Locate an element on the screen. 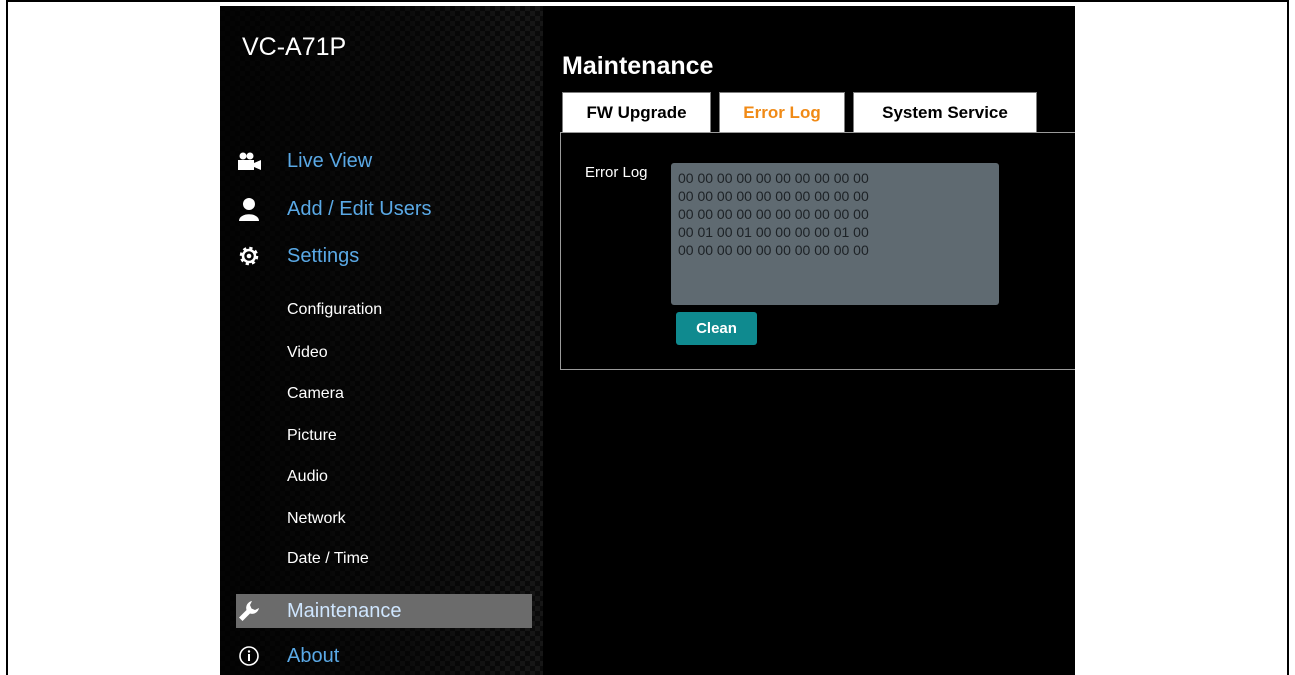 Image resolution: width=1295 pixels, height=675 pixels. wrench-icon is located at coordinates (249, 611).